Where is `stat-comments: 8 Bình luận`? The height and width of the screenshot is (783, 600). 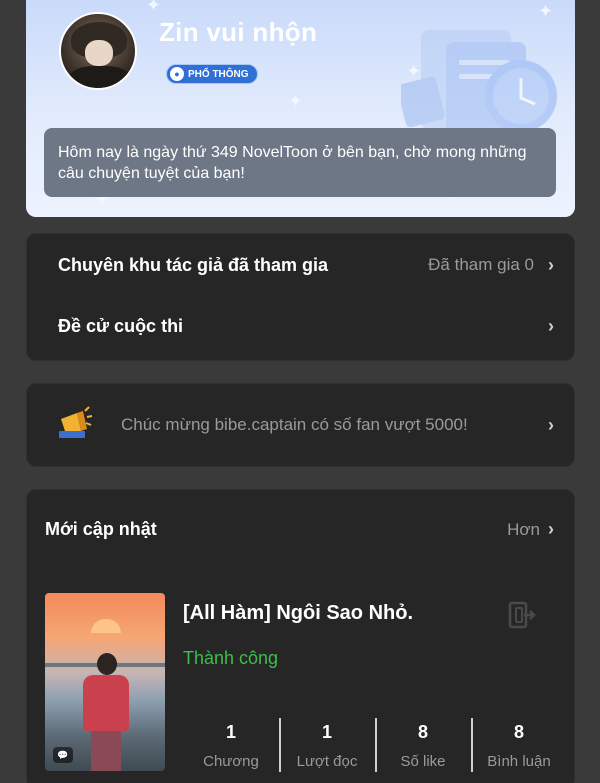 stat-comments: 8 Bình luận is located at coordinates (519, 746).